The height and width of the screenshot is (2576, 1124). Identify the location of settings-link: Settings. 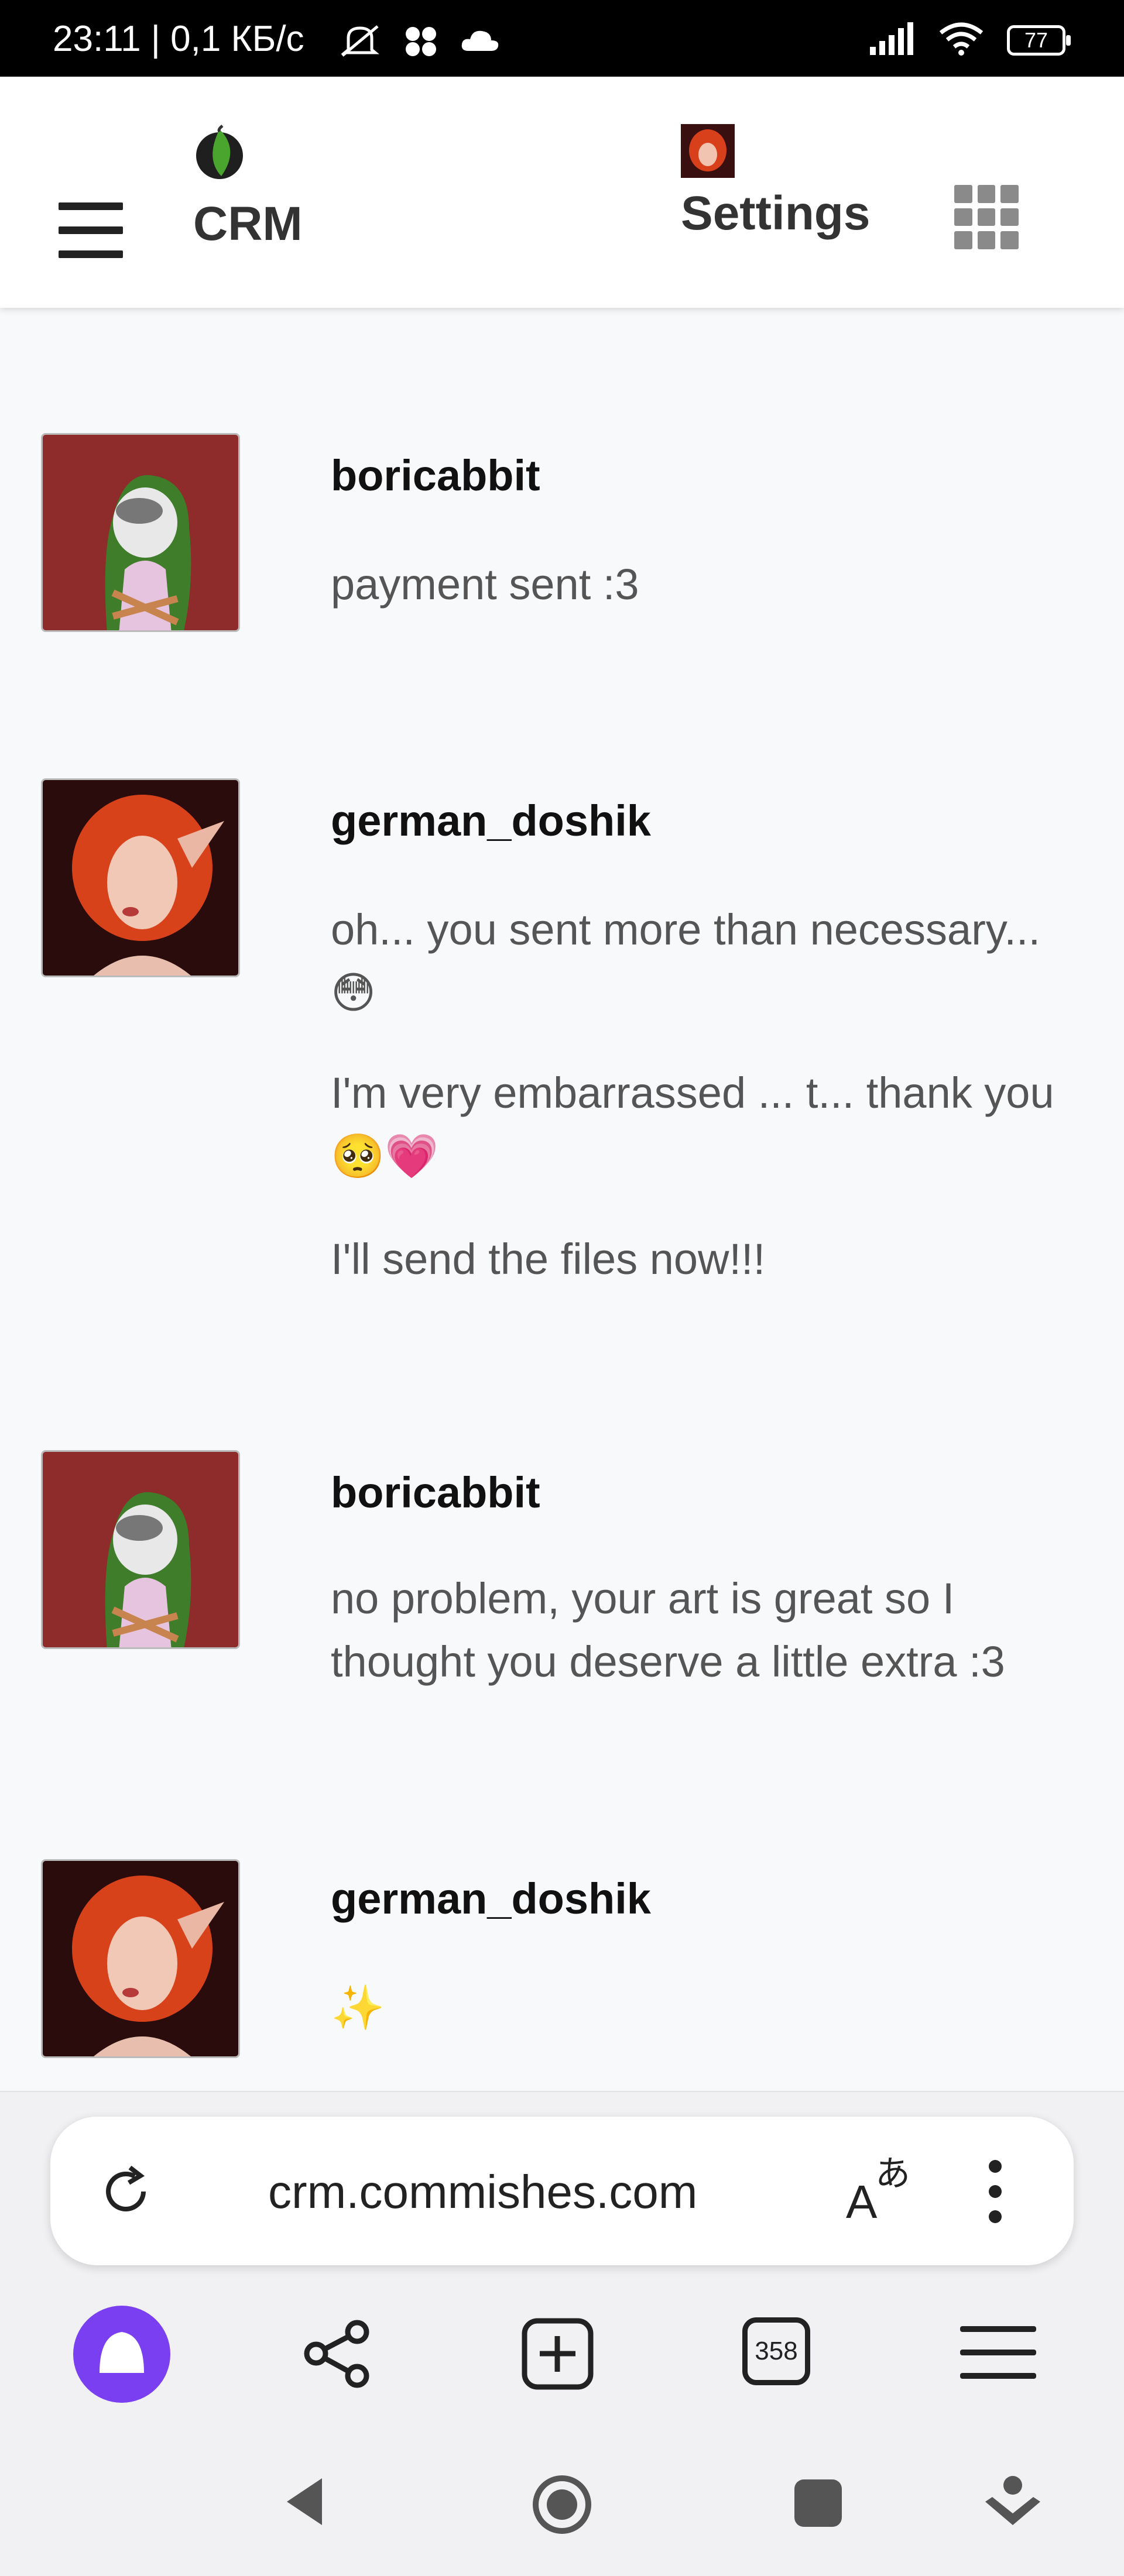
(776, 214).